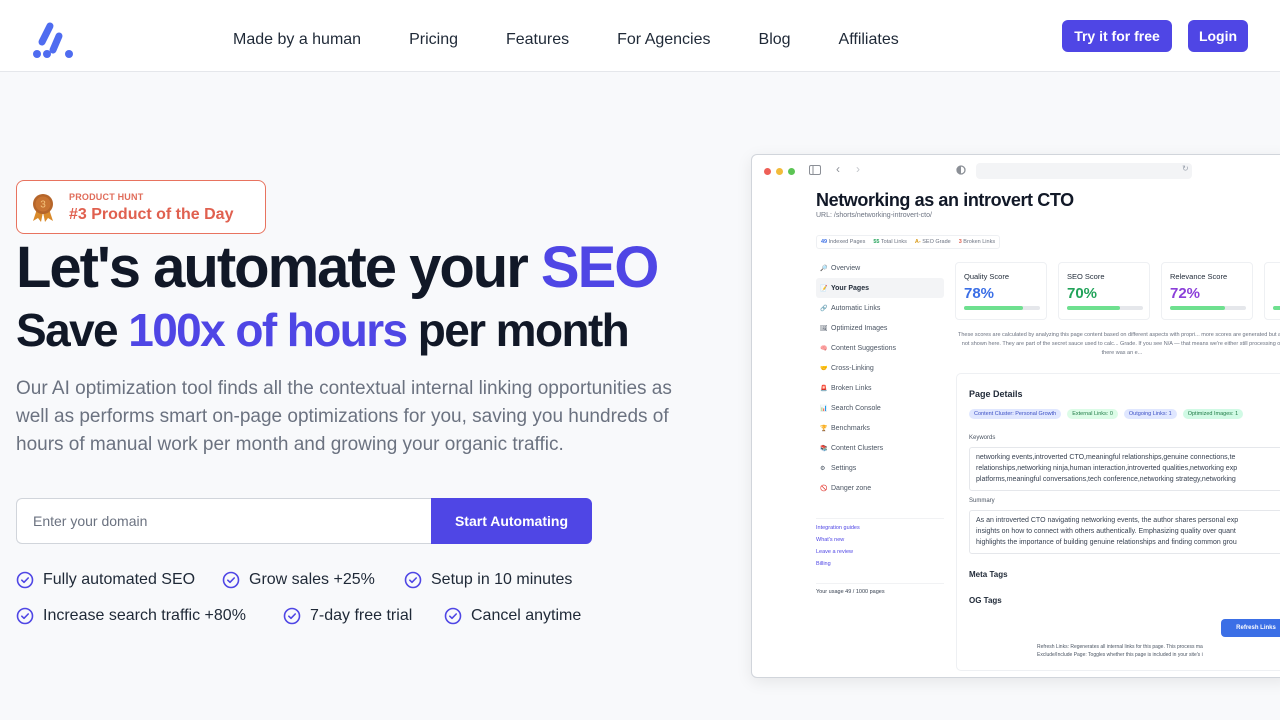  Describe the element at coordinates (824, 448) in the screenshot. I see `sidebar-item-icon: 📚` at that location.